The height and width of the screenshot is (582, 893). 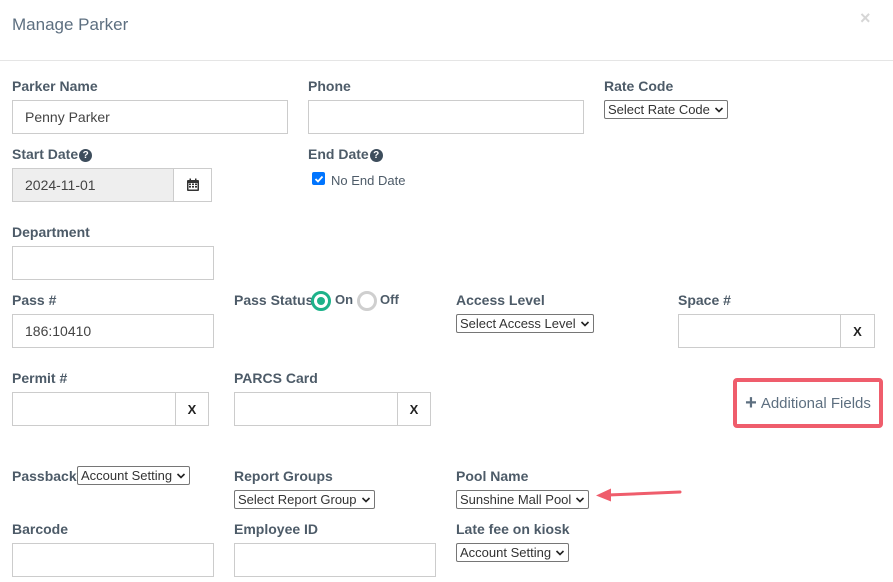 What do you see at coordinates (865, 18) in the screenshot?
I see `close-icon: ×` at bounding box center [865, 18].